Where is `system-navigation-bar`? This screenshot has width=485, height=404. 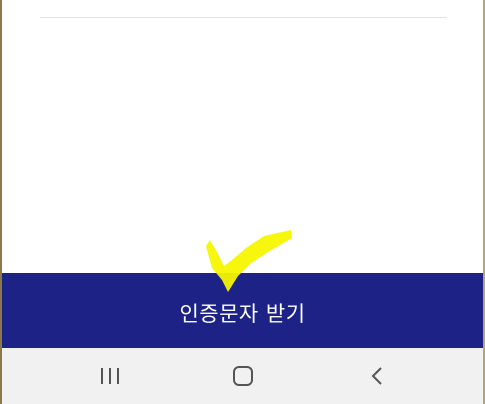
system-navigation-bar is located at coordinates (242, 376).